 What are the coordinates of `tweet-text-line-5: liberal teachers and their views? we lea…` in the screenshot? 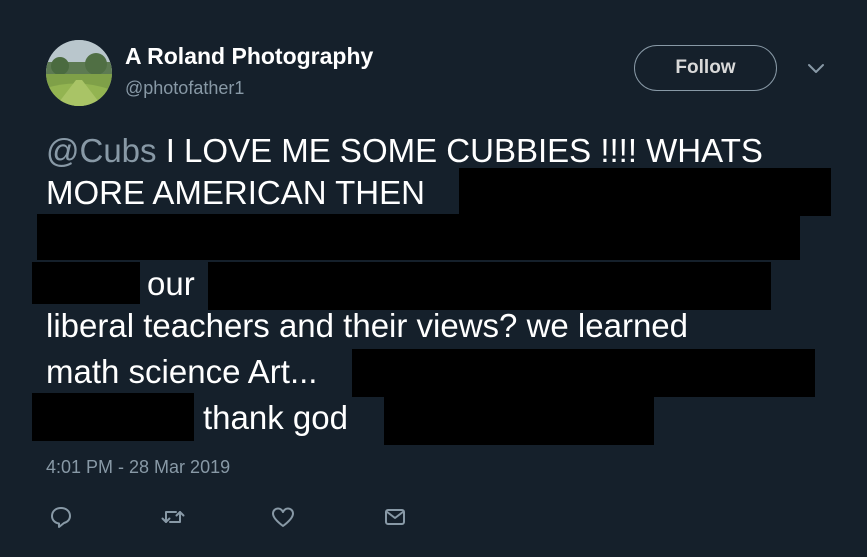 It's located at (367, 325).